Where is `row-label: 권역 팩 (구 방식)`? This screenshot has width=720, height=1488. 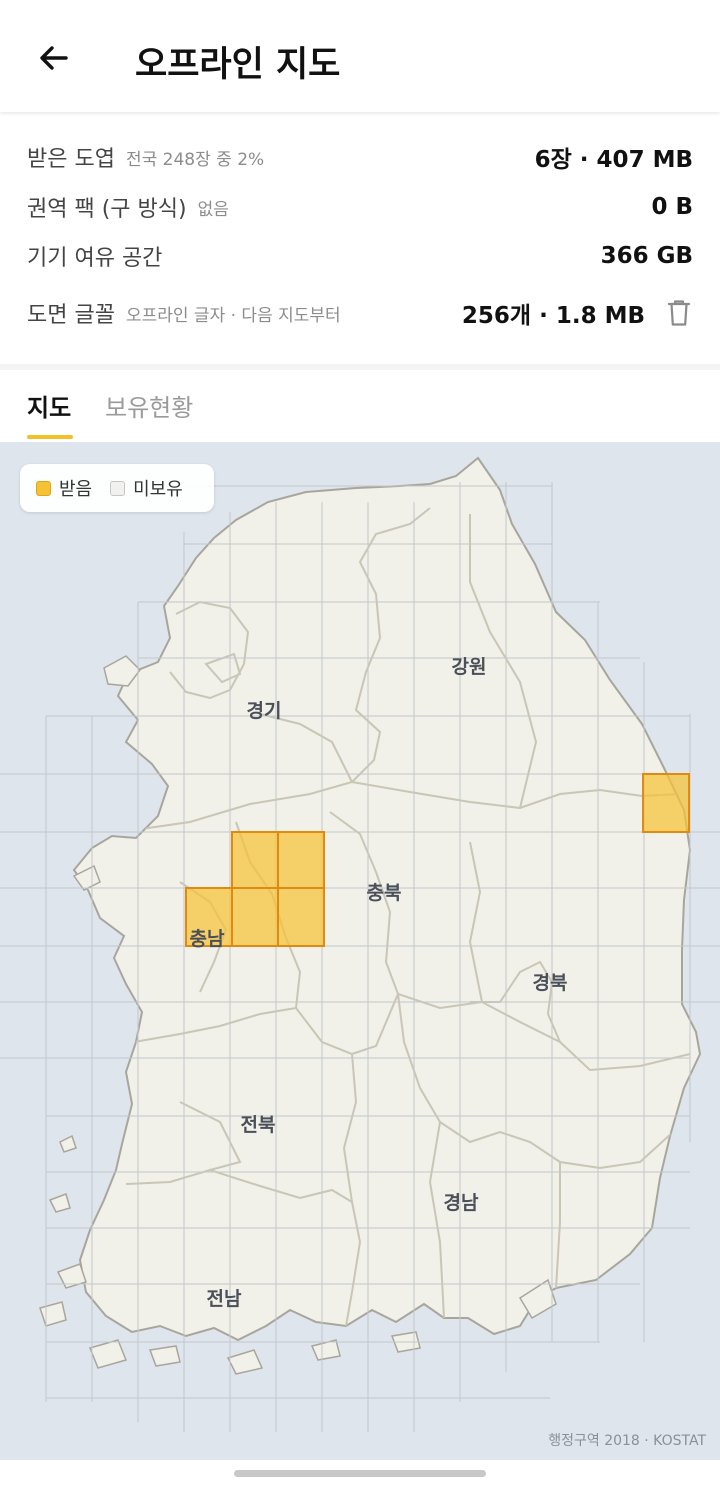 row-label: 권역 팩 (구 방식) is located at coordinates (107, 209).